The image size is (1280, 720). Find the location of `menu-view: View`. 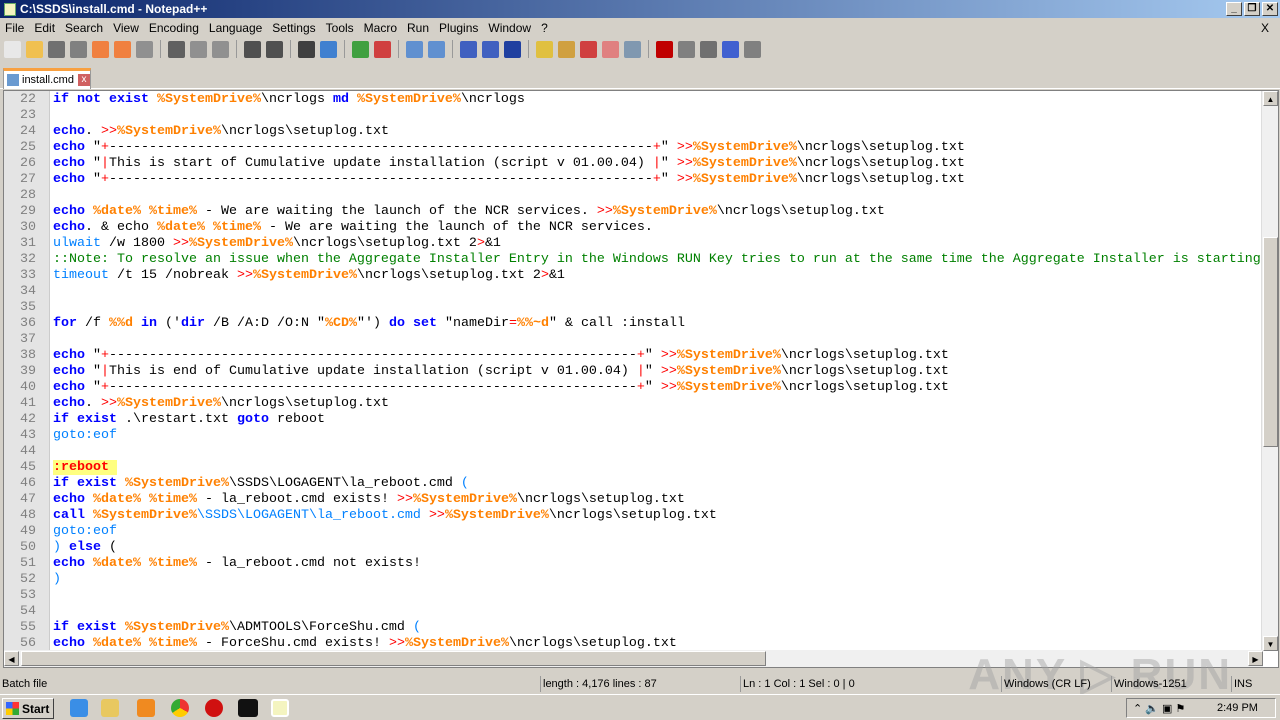

menu-view: View is located at coordinates (126, 28).